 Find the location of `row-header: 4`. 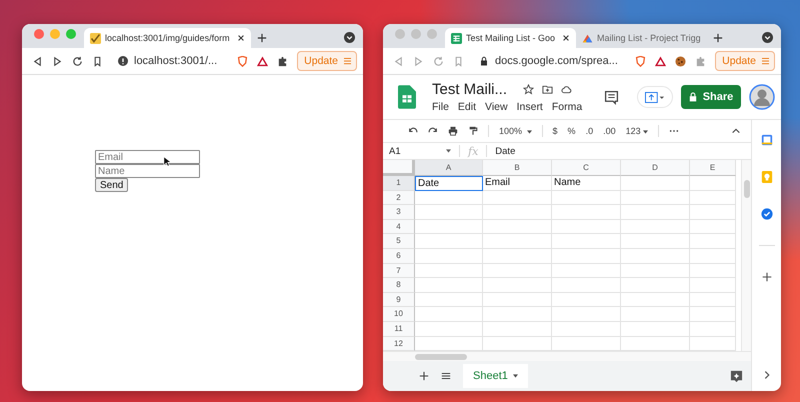

row-header: 4 is located at coordinates (399, 227).